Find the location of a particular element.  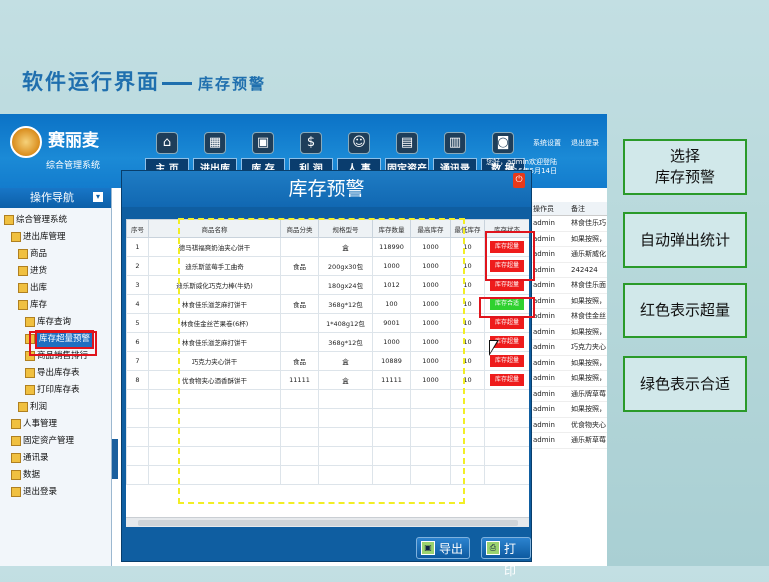

tree-item-label: 进出库管理 is located at coordinates (44, 237).